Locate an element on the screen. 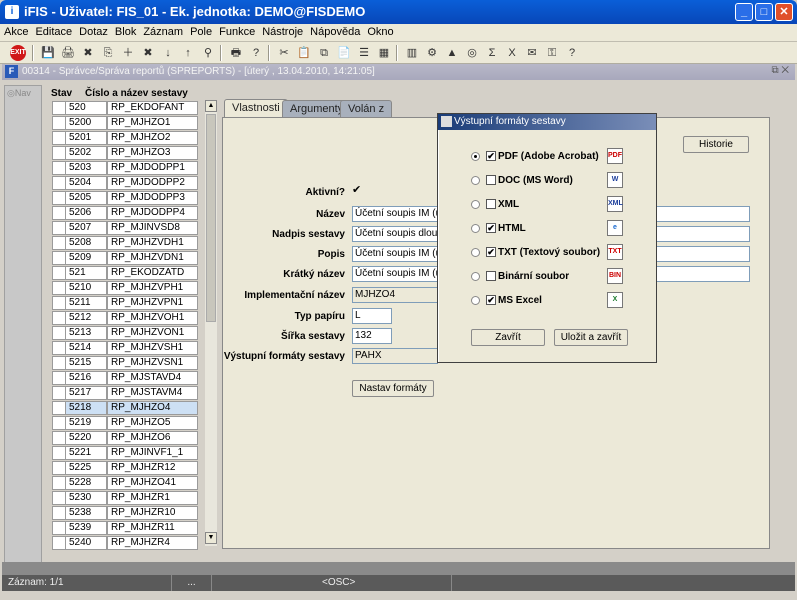 The height and width of the screenshot is (600, 797). row-number: 5210 is located at coordinates (86, 288).